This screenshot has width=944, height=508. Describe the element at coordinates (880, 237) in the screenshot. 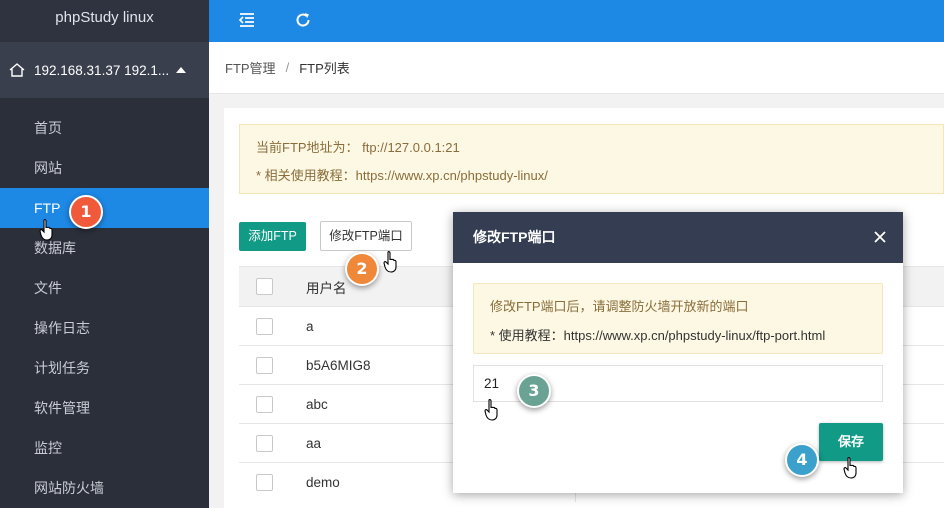

I see `close-icon` at that location.